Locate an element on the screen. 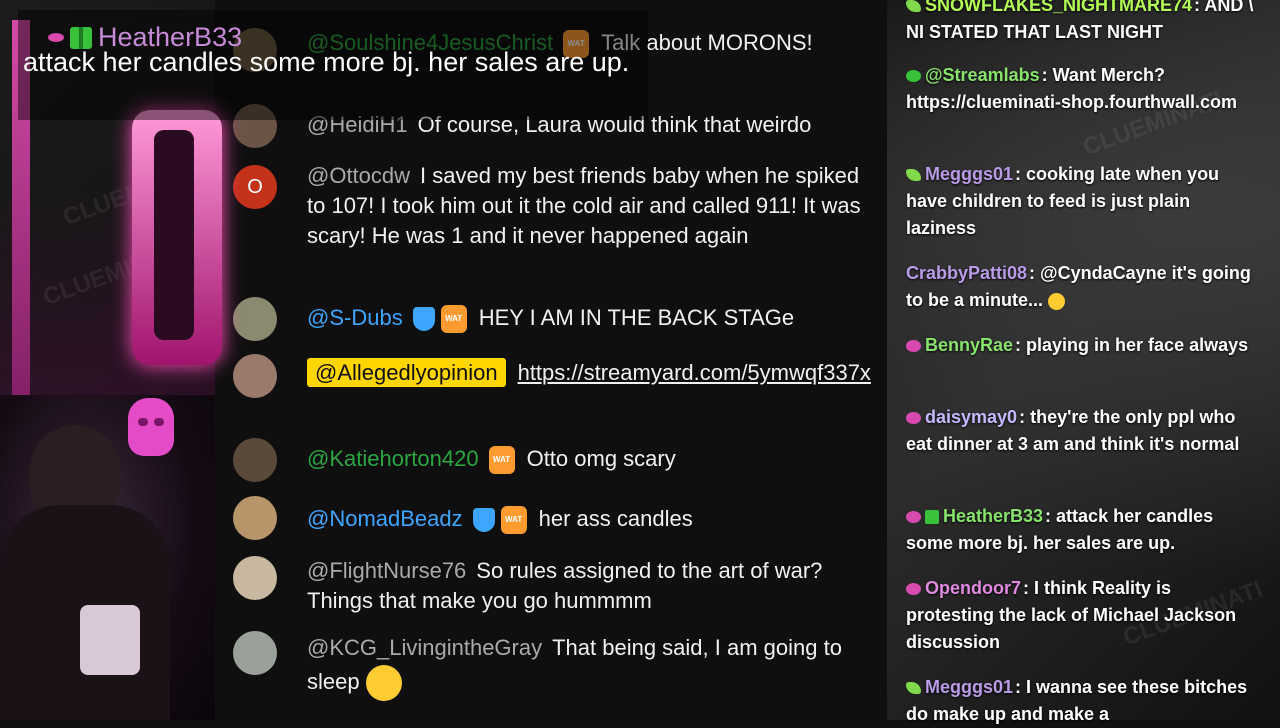  chat-author: @KCG_LivingintheGray is located at coordinates (424, 647).